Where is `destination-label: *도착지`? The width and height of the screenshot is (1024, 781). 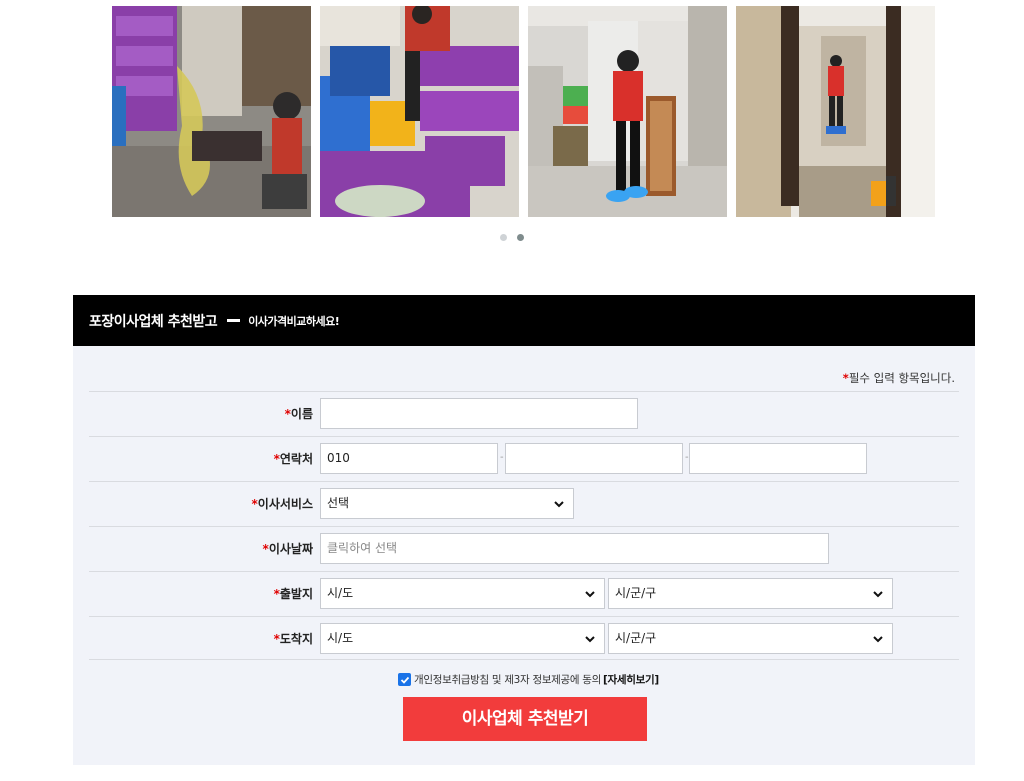 destination-label: *도착지 is located at coordinates (293, 639).